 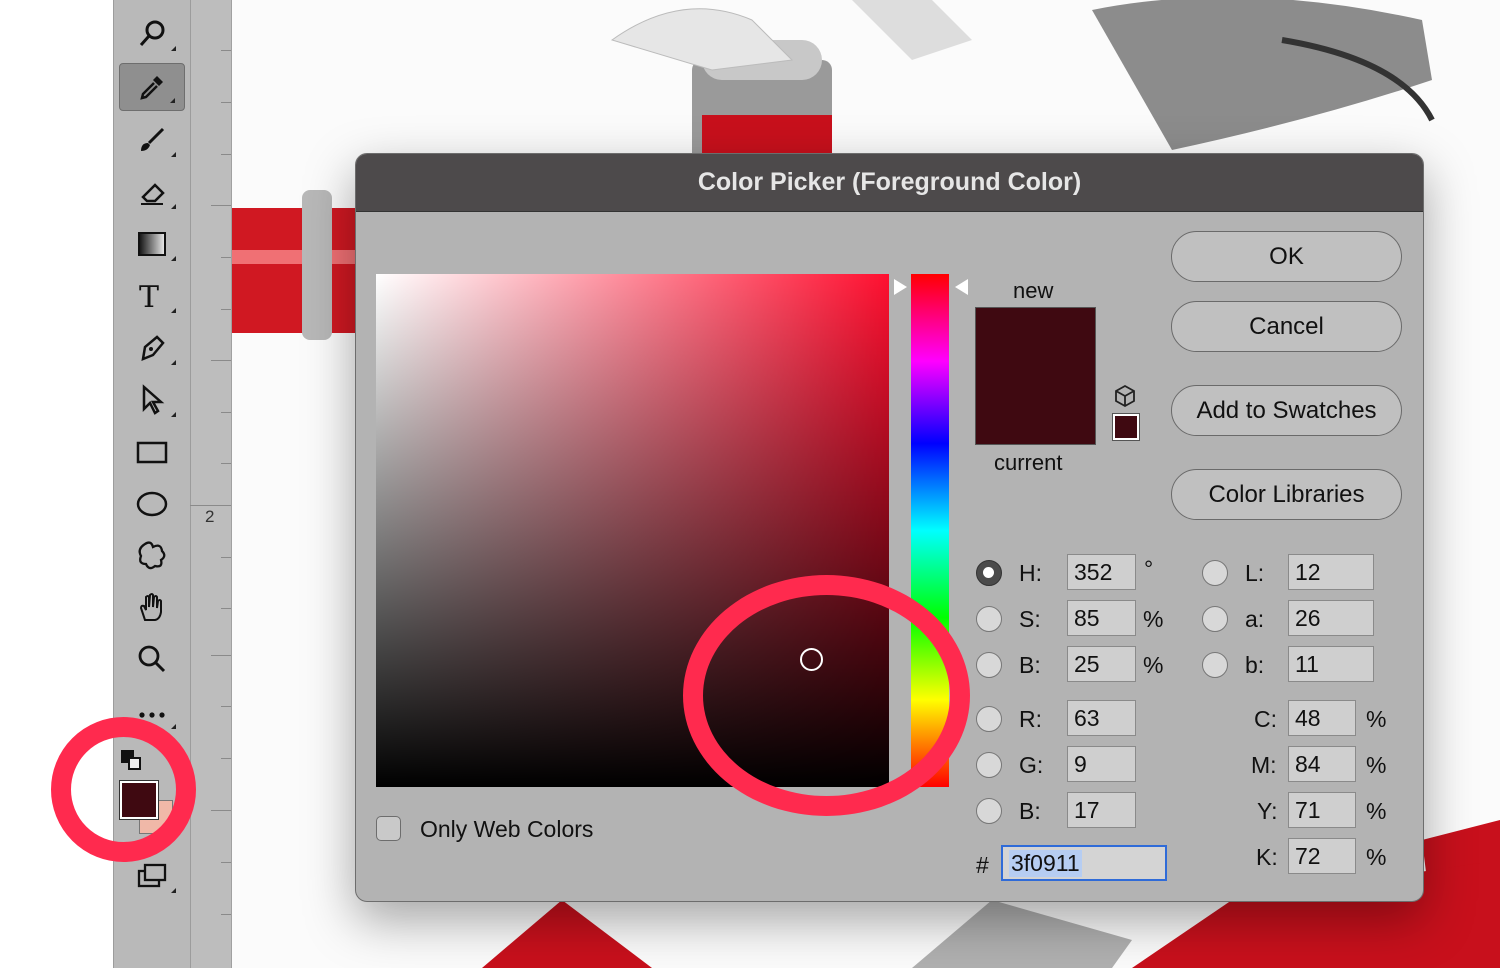 What do you see at coordinates (1031, 765) in the screenshot?
I see `green-label: G:` at bounding box center [1031, 765].